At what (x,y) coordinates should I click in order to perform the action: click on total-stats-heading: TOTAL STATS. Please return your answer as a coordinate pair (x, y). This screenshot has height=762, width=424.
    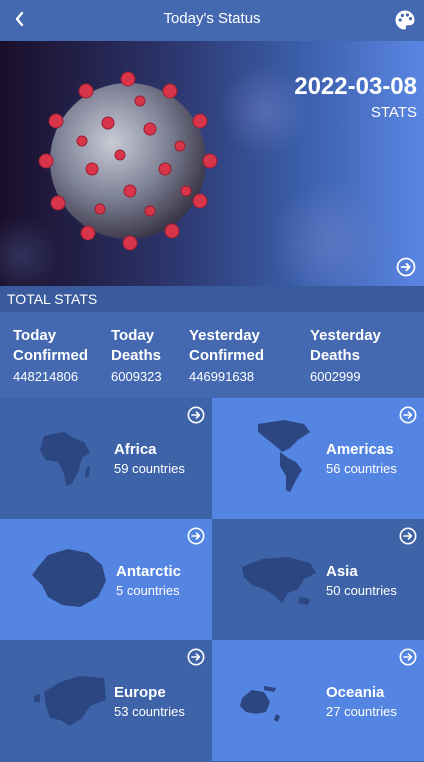
    Looking at the image, I should click on (52, 299).